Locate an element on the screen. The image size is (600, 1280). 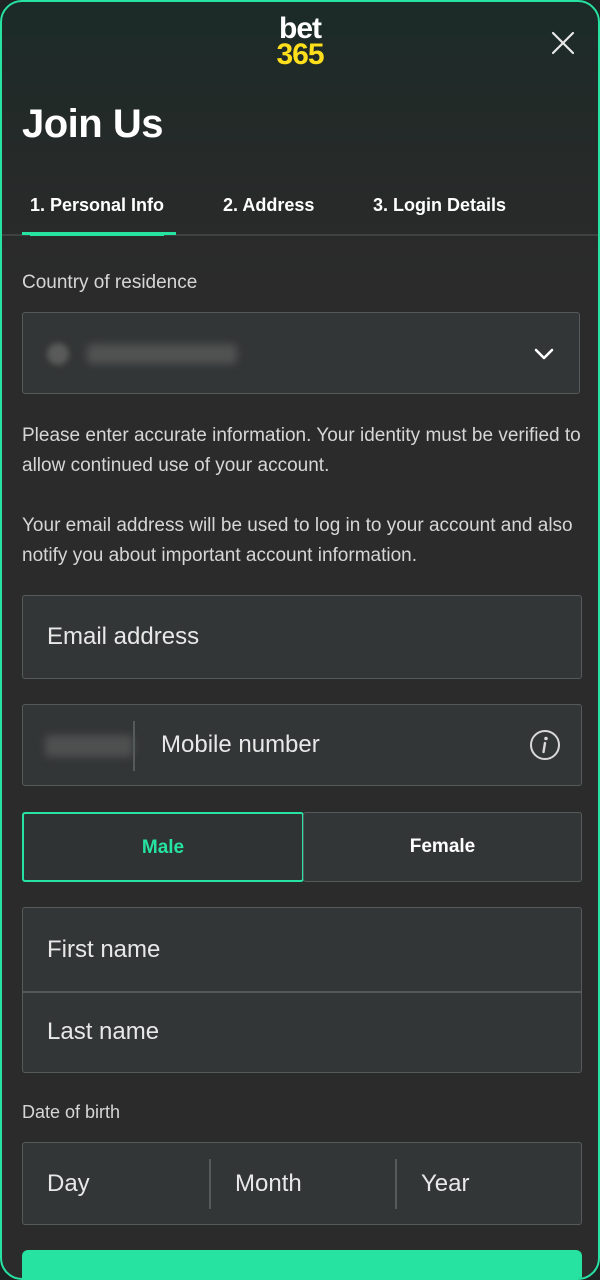
dob-day-wrapper is located at coordinates (116, 1183).